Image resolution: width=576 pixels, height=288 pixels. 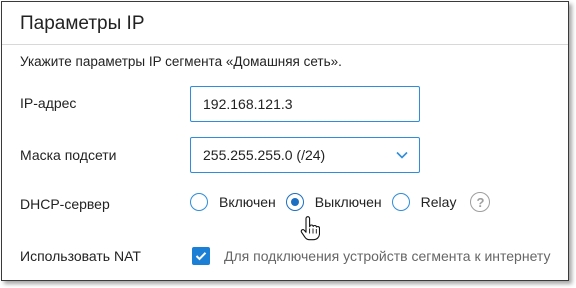 I want to click on chevron-down-icon, so click(x=402, y=155).